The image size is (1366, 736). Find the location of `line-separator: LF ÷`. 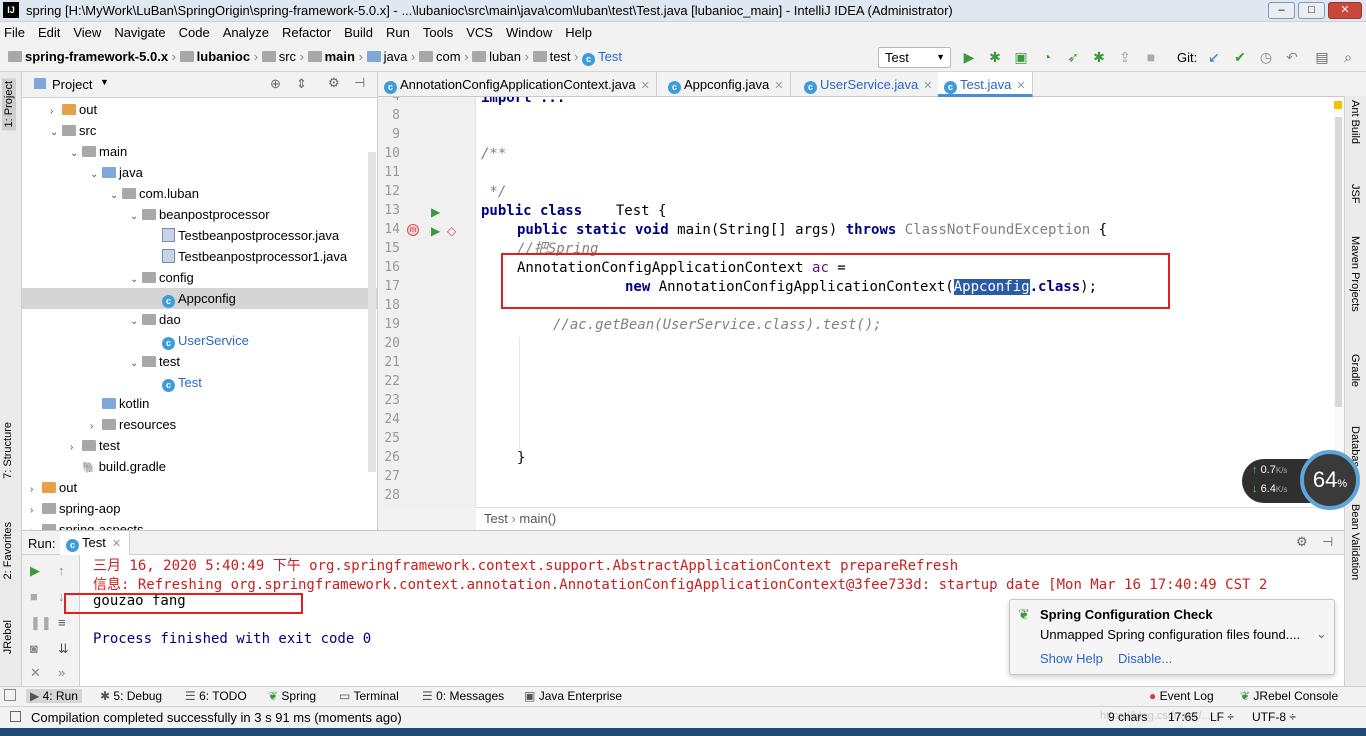

line-separator: LF ÷ is located at coordinates (1222, 717).